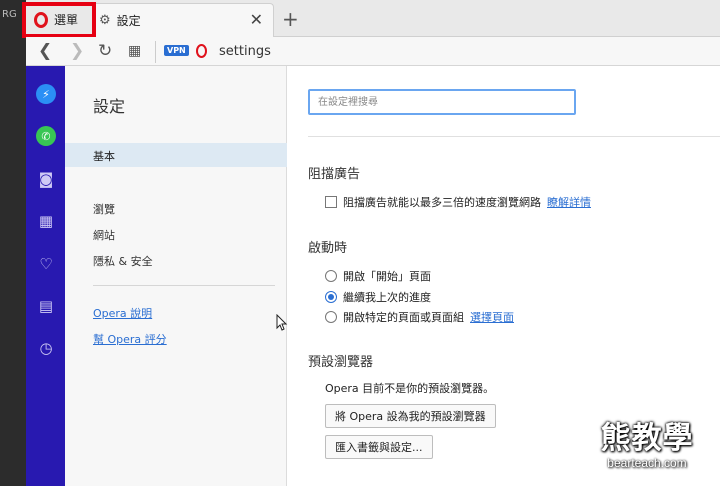 This screenshot has height=486, width=720. I want to click on adblock-checkbox, so click(331, 202).